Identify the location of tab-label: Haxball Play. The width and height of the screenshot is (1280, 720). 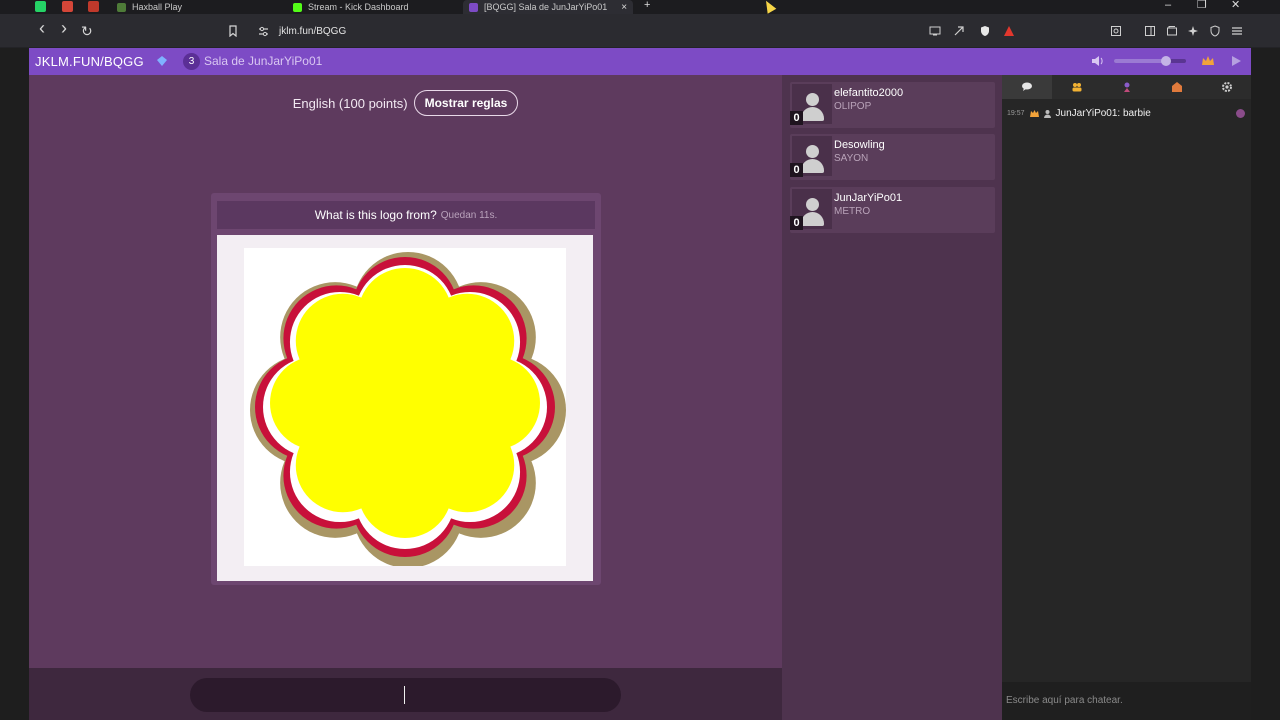
(157, 7).